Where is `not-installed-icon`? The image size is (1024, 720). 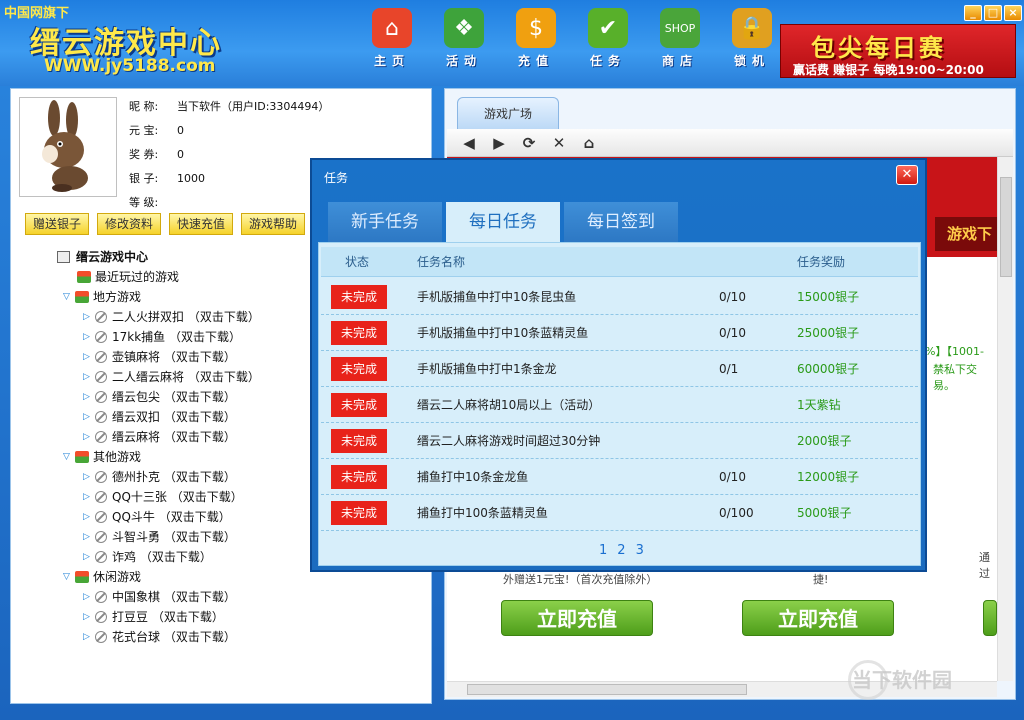
not-installed-icon is located at coordinates (101, 337).